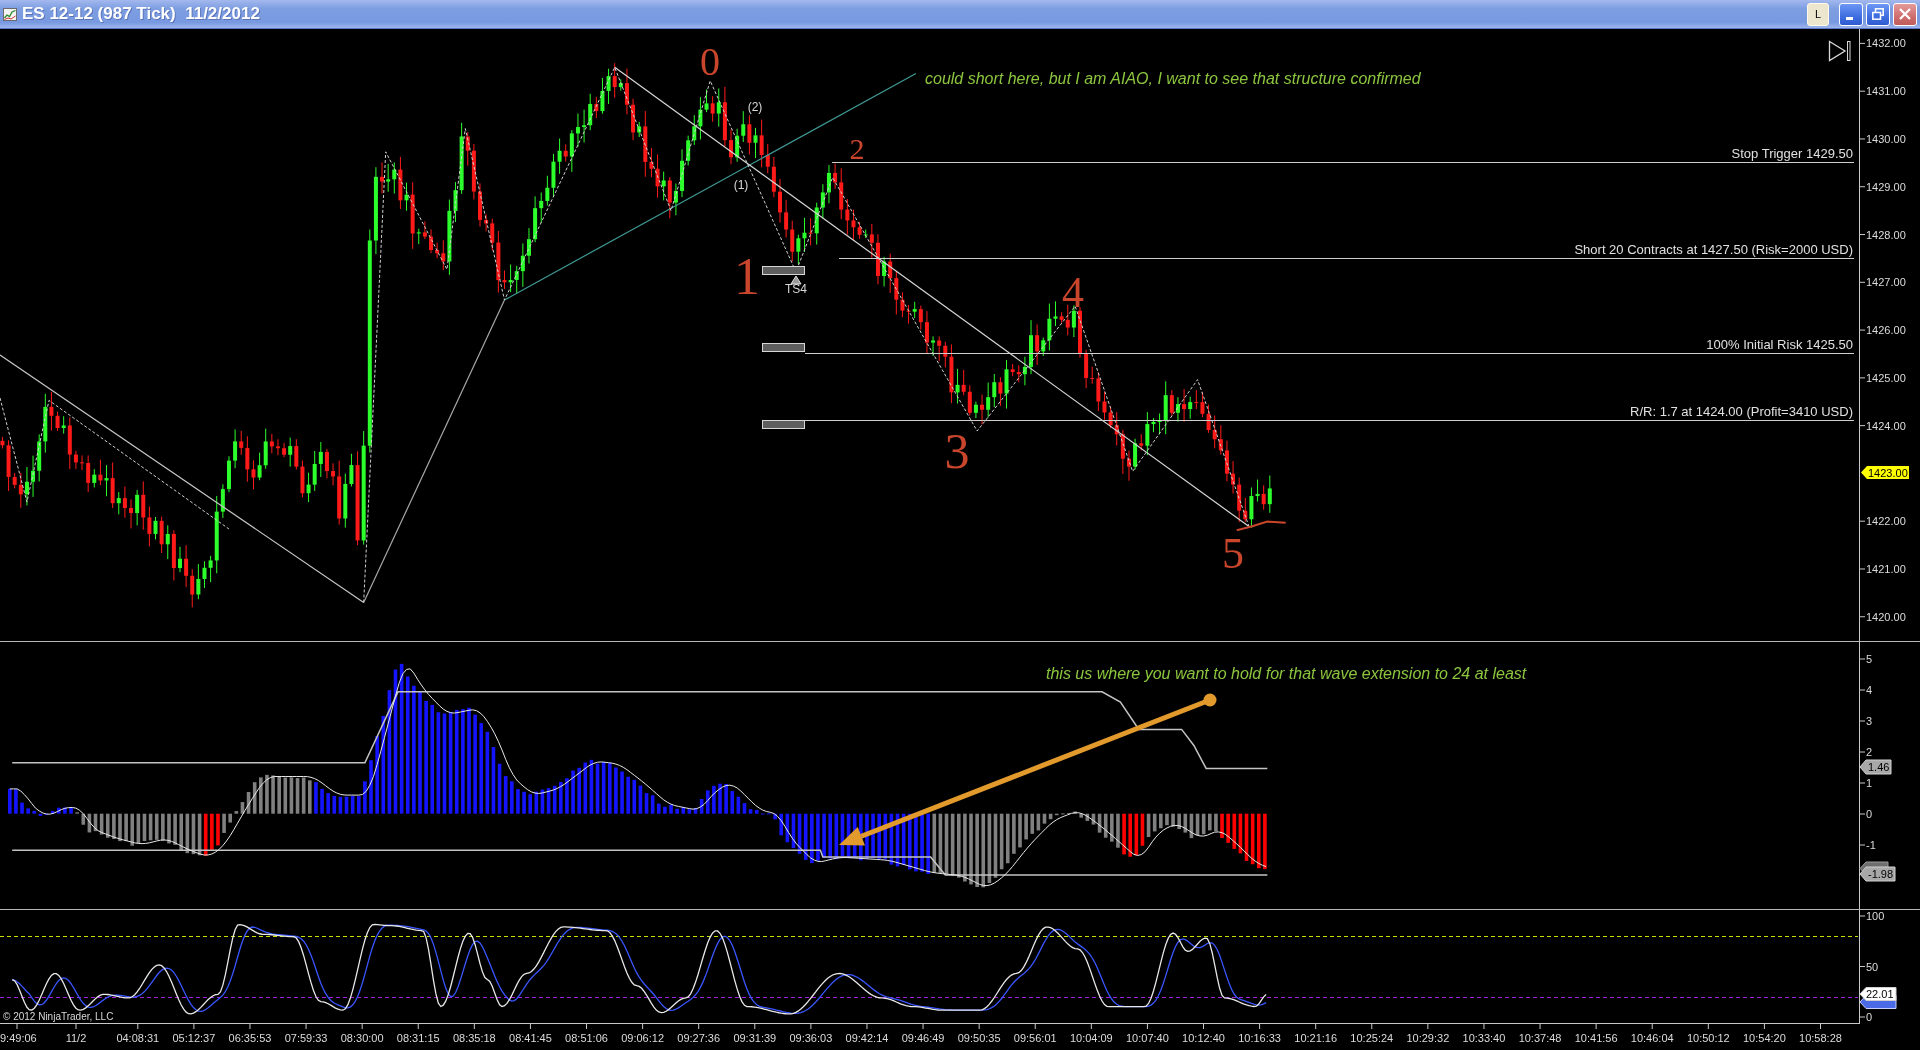  I want to click on swing-label: (2), so click(755, 107).